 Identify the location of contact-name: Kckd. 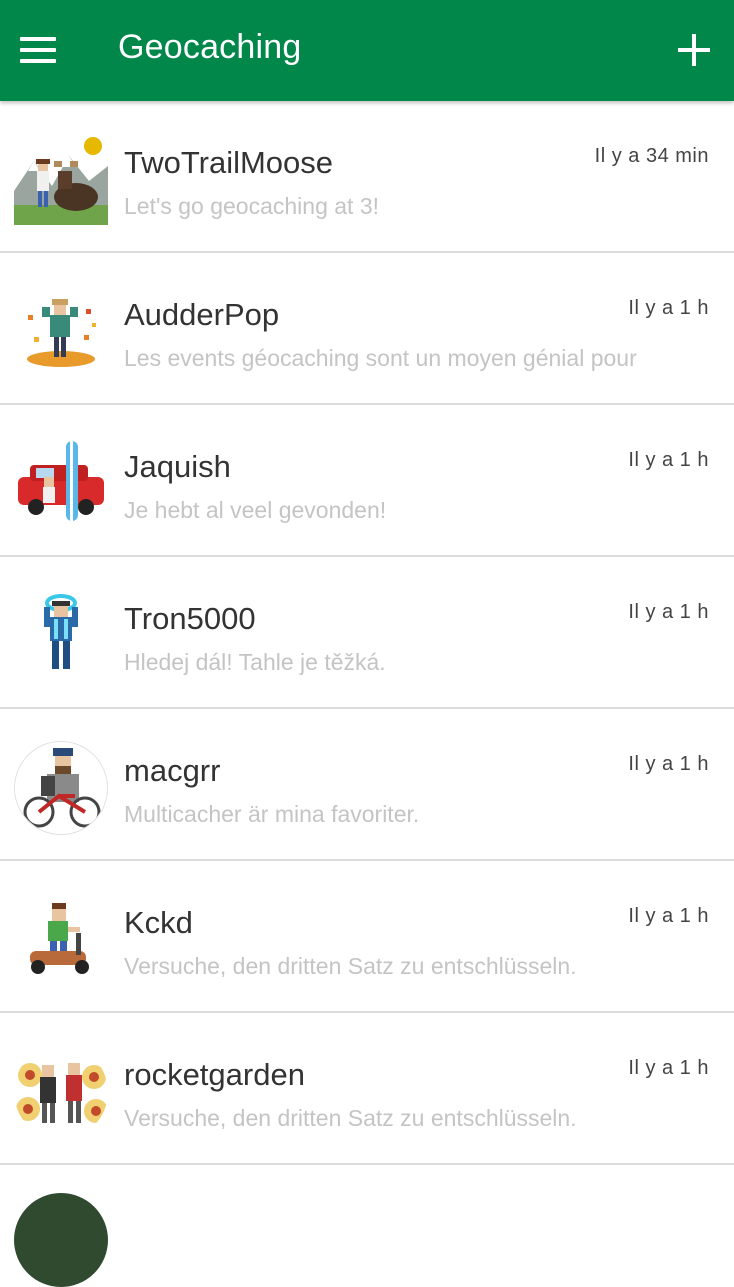
(158, 922).